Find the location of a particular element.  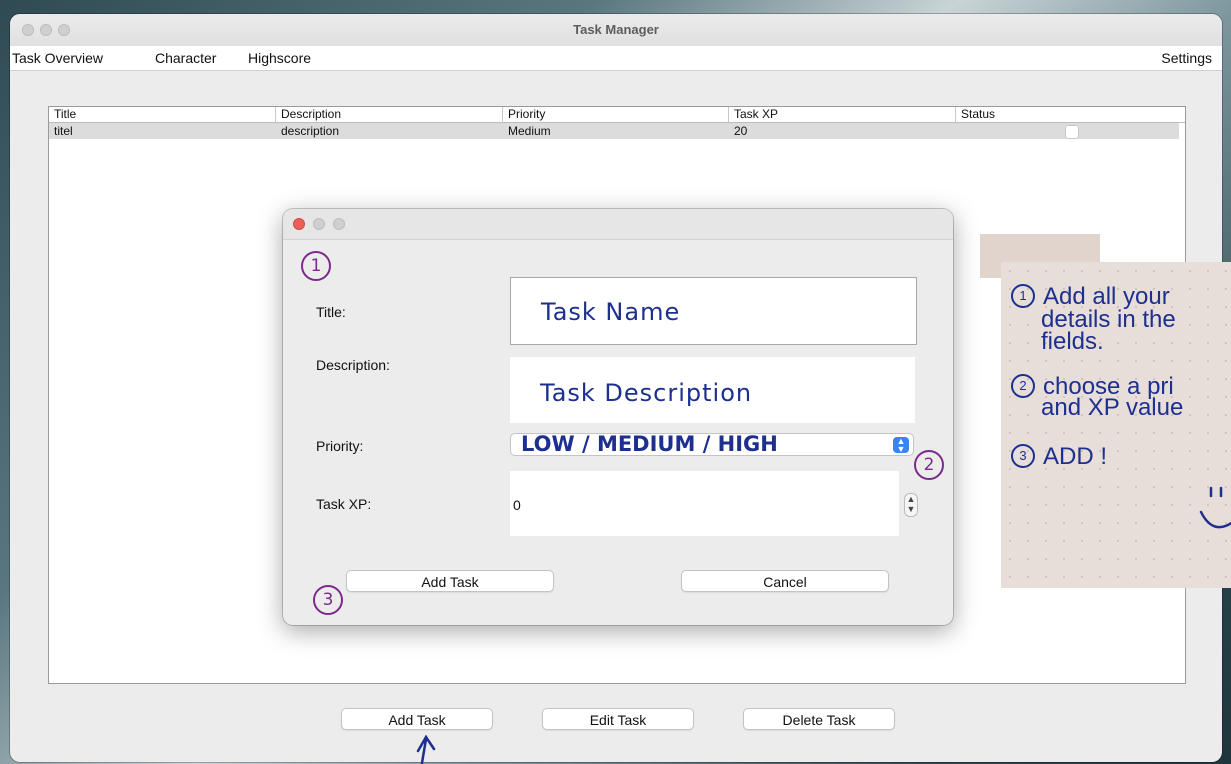

priority-select-value: LOW / MEDIUM / HIGH is located at coordinates (649, 444).